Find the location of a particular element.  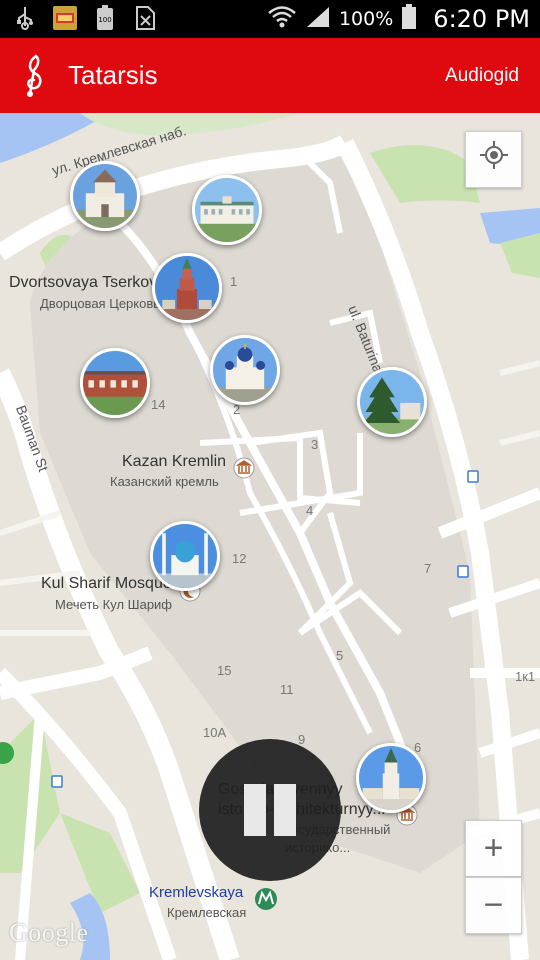

pause-icon is located at coordinates (270, 810).